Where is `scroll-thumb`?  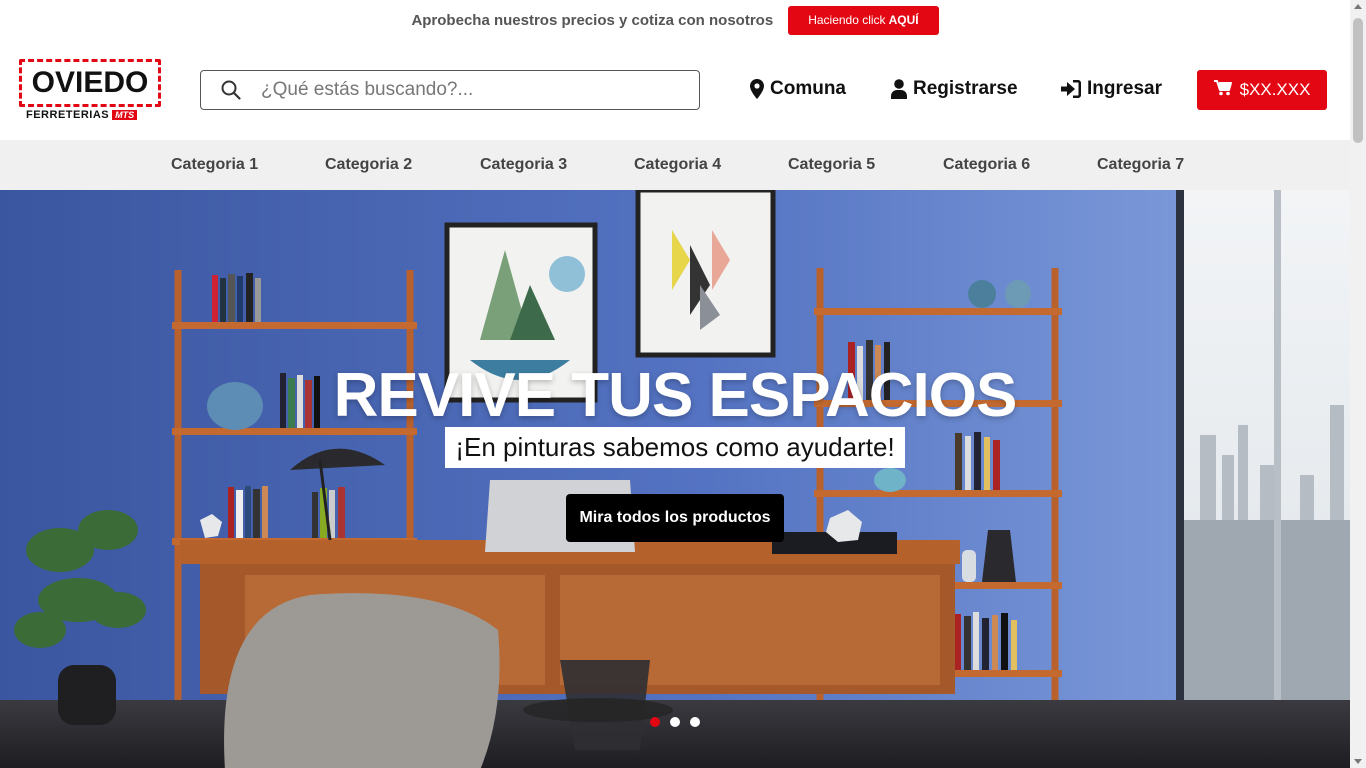 scroll-thumb is located at coordinates (1358, 80).